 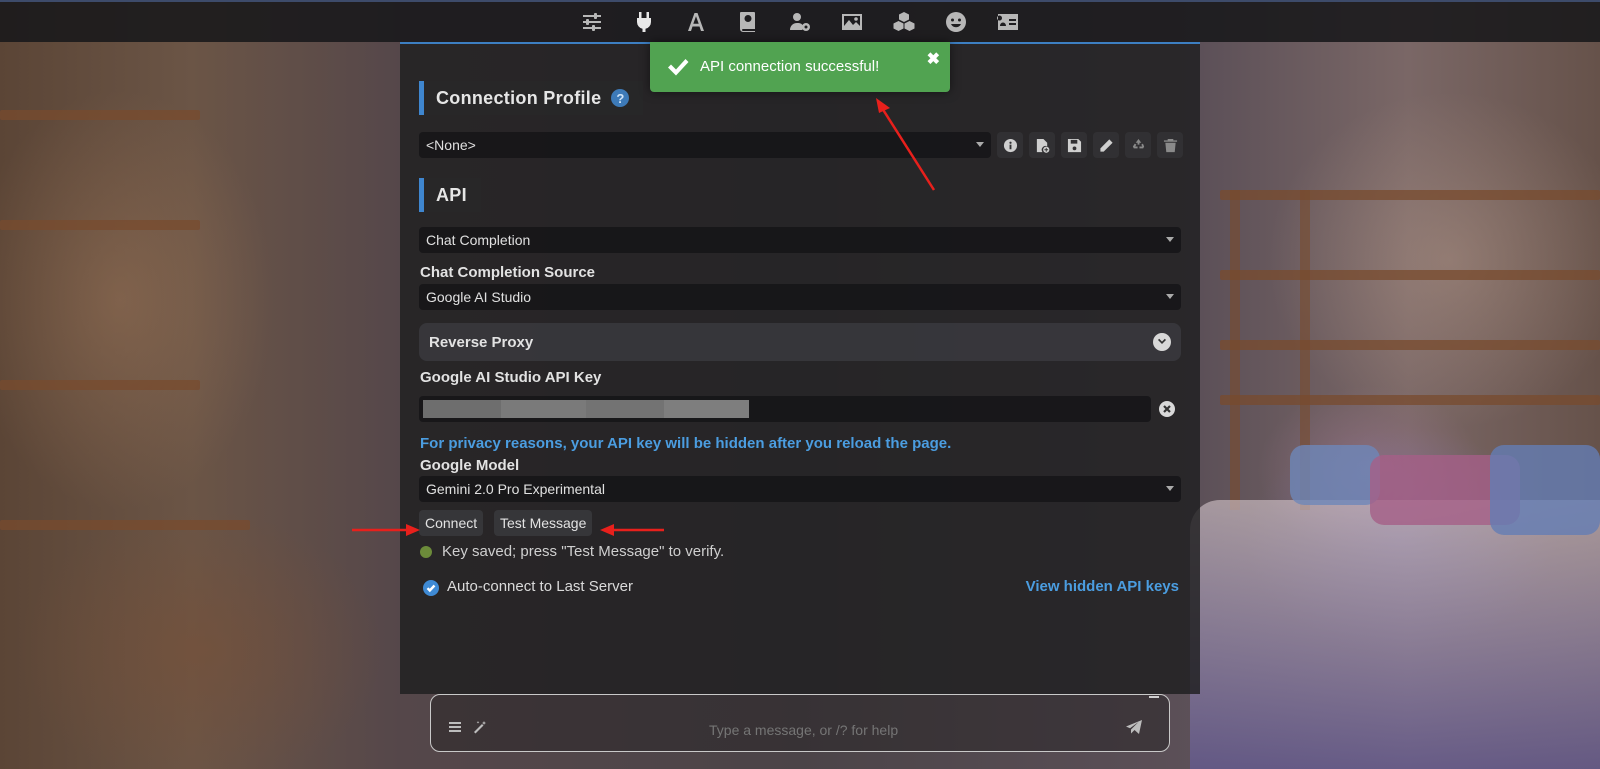 What do you see at coordinates (1235, 350) in the screenshot?
I see `shelf-post` at bounding box center [1235, 350].